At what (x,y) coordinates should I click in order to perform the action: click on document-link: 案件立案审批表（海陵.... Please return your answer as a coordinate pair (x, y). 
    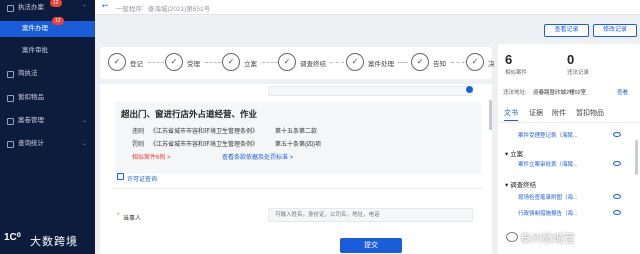
    Looking at the image, I should click on (548, 164).